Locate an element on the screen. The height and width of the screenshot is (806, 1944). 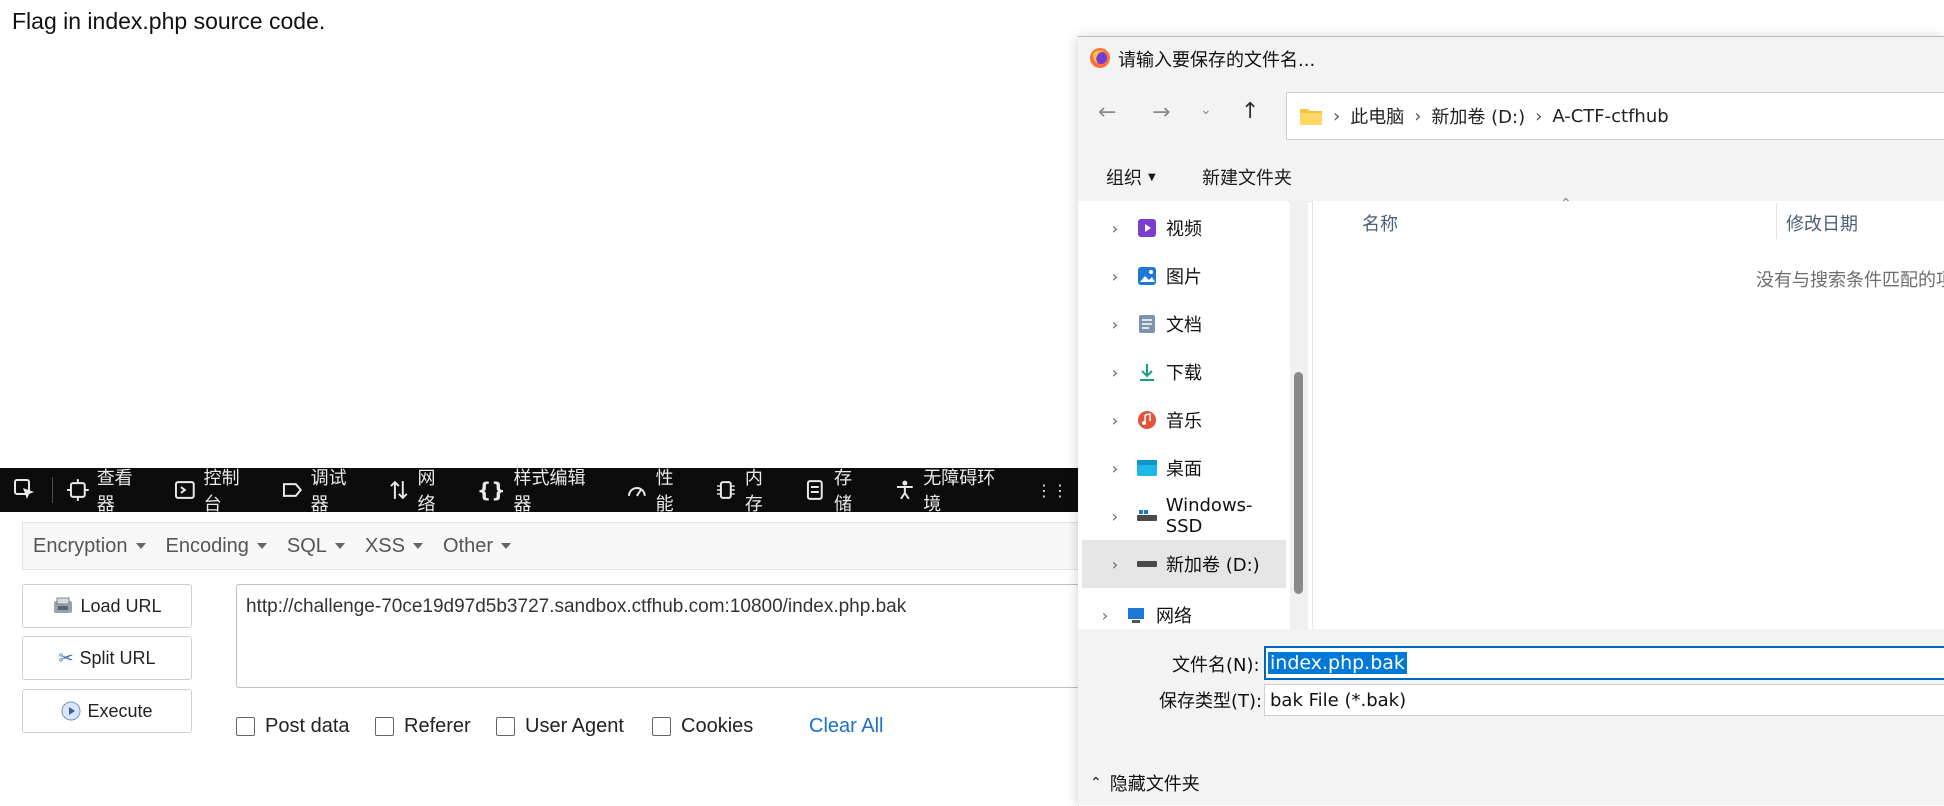
element-picker-button is located at coordinates (25, 490).